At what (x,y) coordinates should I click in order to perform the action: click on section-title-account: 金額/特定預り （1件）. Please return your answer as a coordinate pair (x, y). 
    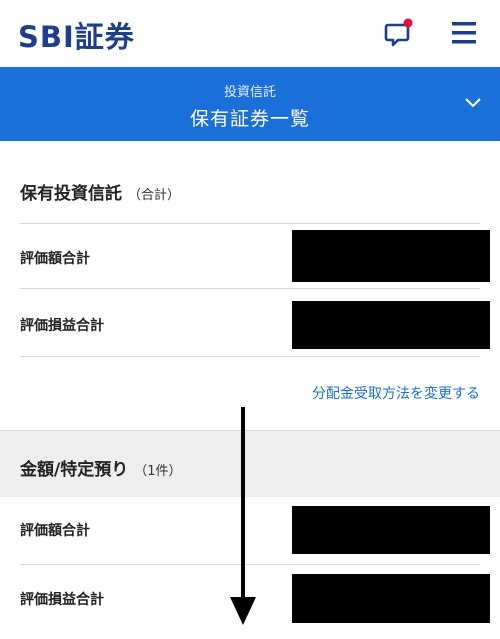
    Looking at the image, I should click on (101, 467).